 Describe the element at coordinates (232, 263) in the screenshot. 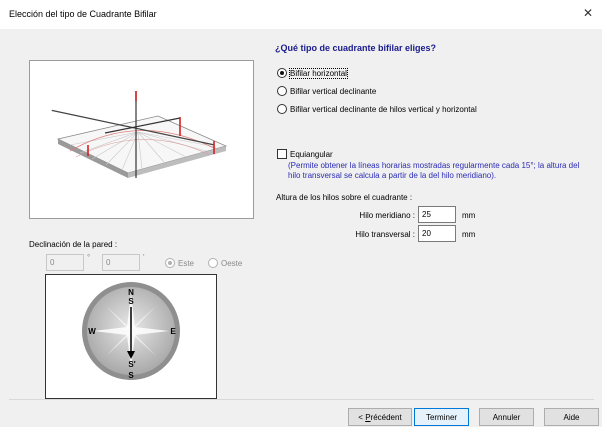

I see `radio-label: Oeste` at that location.